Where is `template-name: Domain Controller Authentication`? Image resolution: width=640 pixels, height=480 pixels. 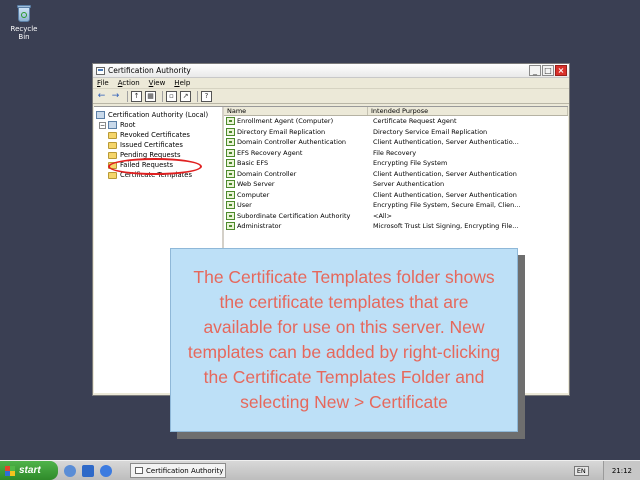
template-name: Domain Controller Authentication is located at coordinates (292, 142).